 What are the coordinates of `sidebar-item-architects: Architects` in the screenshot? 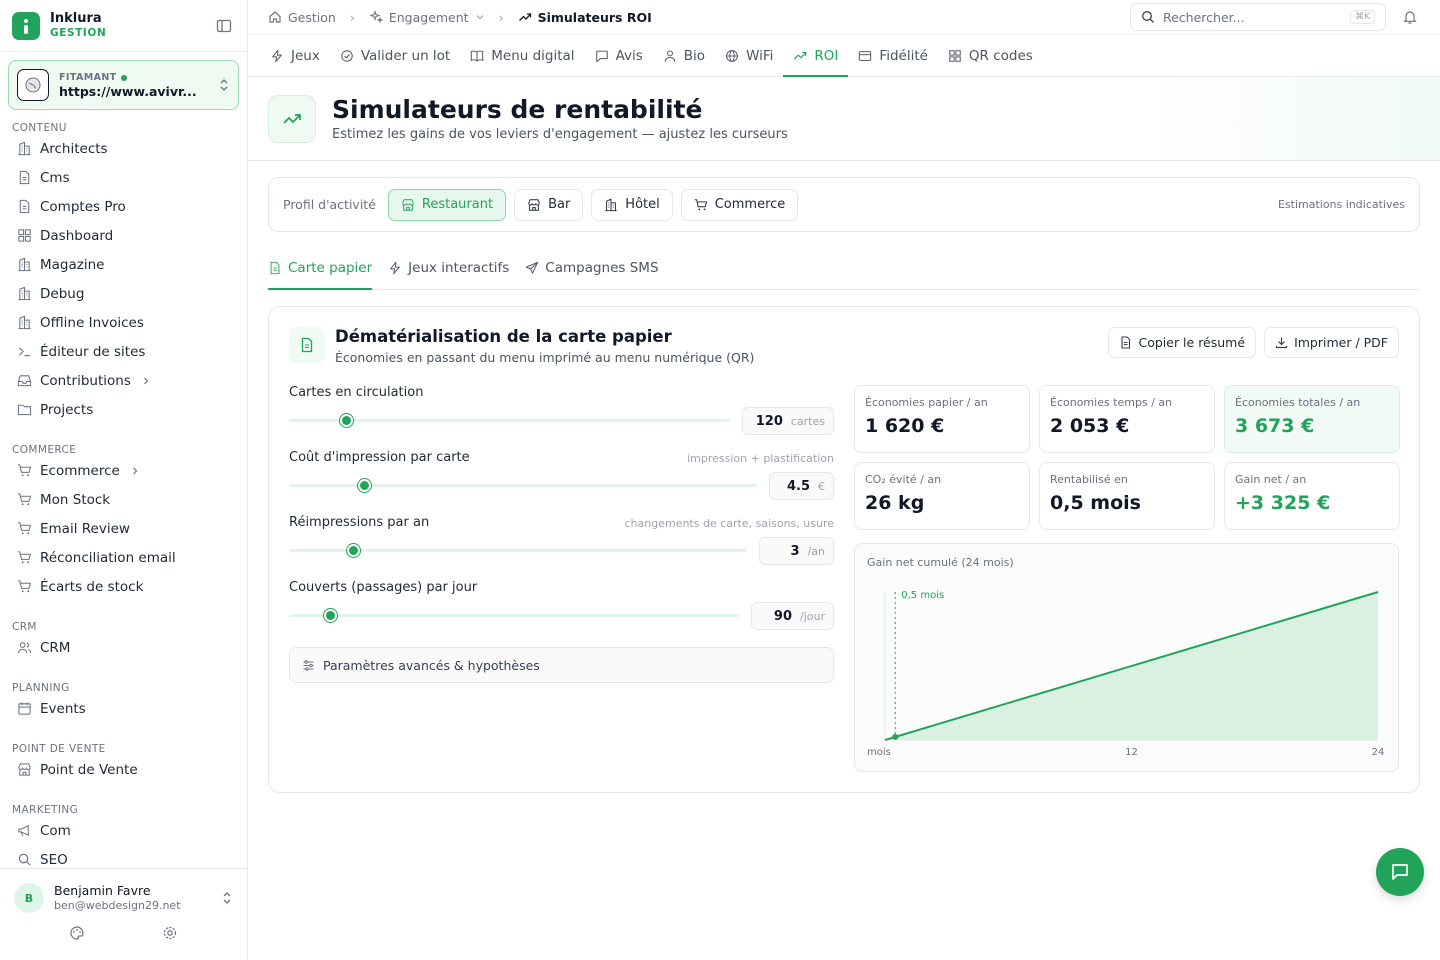 It's located at (123, 148).